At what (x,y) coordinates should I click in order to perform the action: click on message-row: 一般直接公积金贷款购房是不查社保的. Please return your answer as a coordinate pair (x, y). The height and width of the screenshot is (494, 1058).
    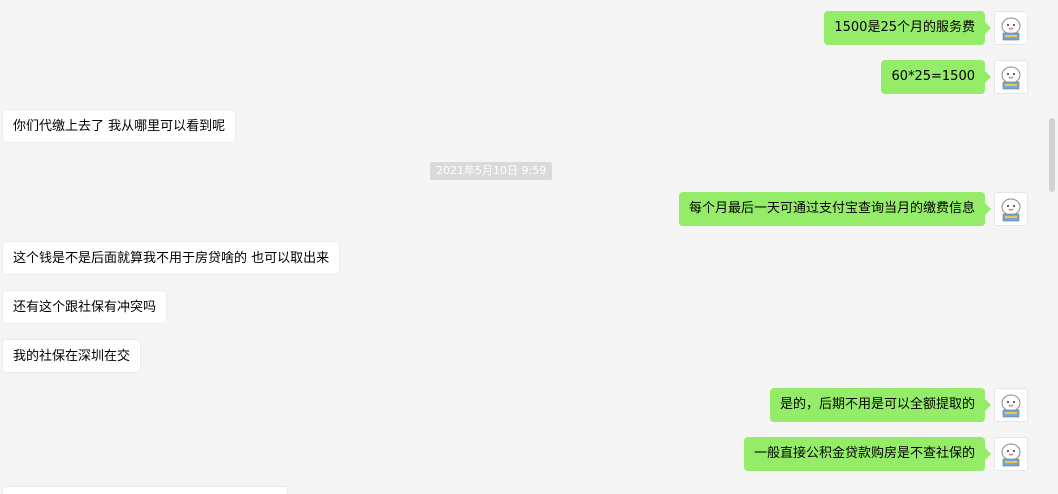
    Looking at the image, I should click on (523, 454).